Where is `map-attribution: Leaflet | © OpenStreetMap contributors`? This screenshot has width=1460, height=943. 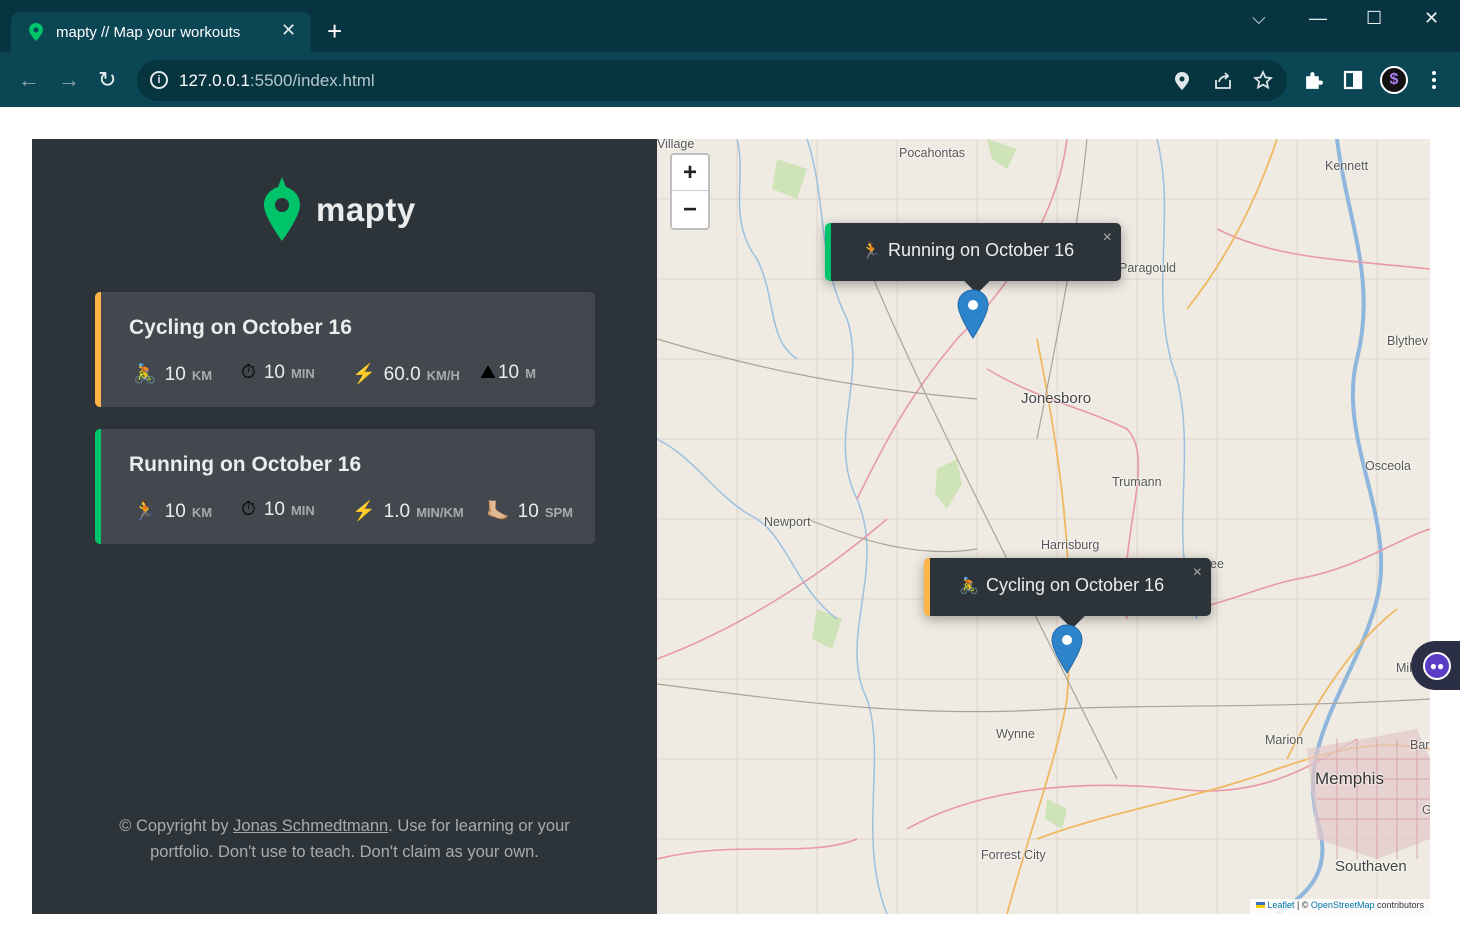
map-attribution: Leaflet | © OpenStreetMap contributors is located at coordinates (1340, 906).